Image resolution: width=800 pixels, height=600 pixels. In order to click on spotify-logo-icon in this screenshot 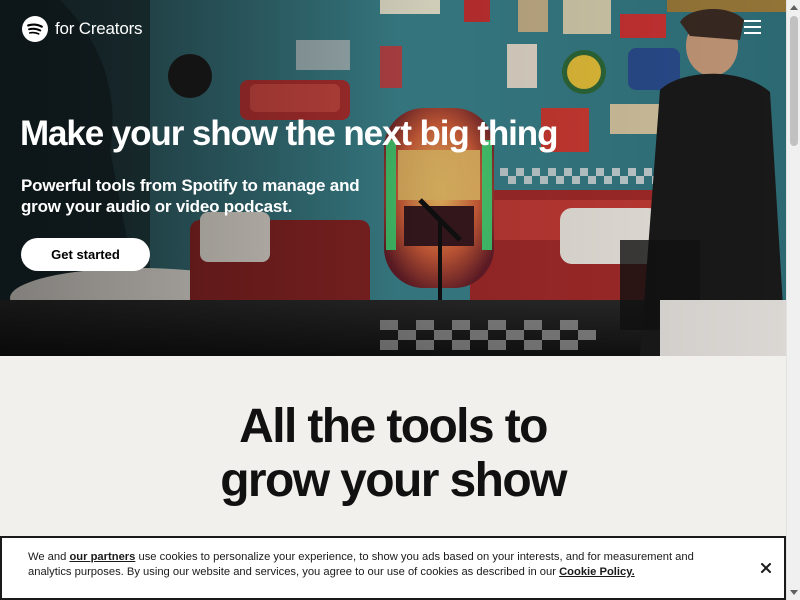, I will do `click(35, 29)`.